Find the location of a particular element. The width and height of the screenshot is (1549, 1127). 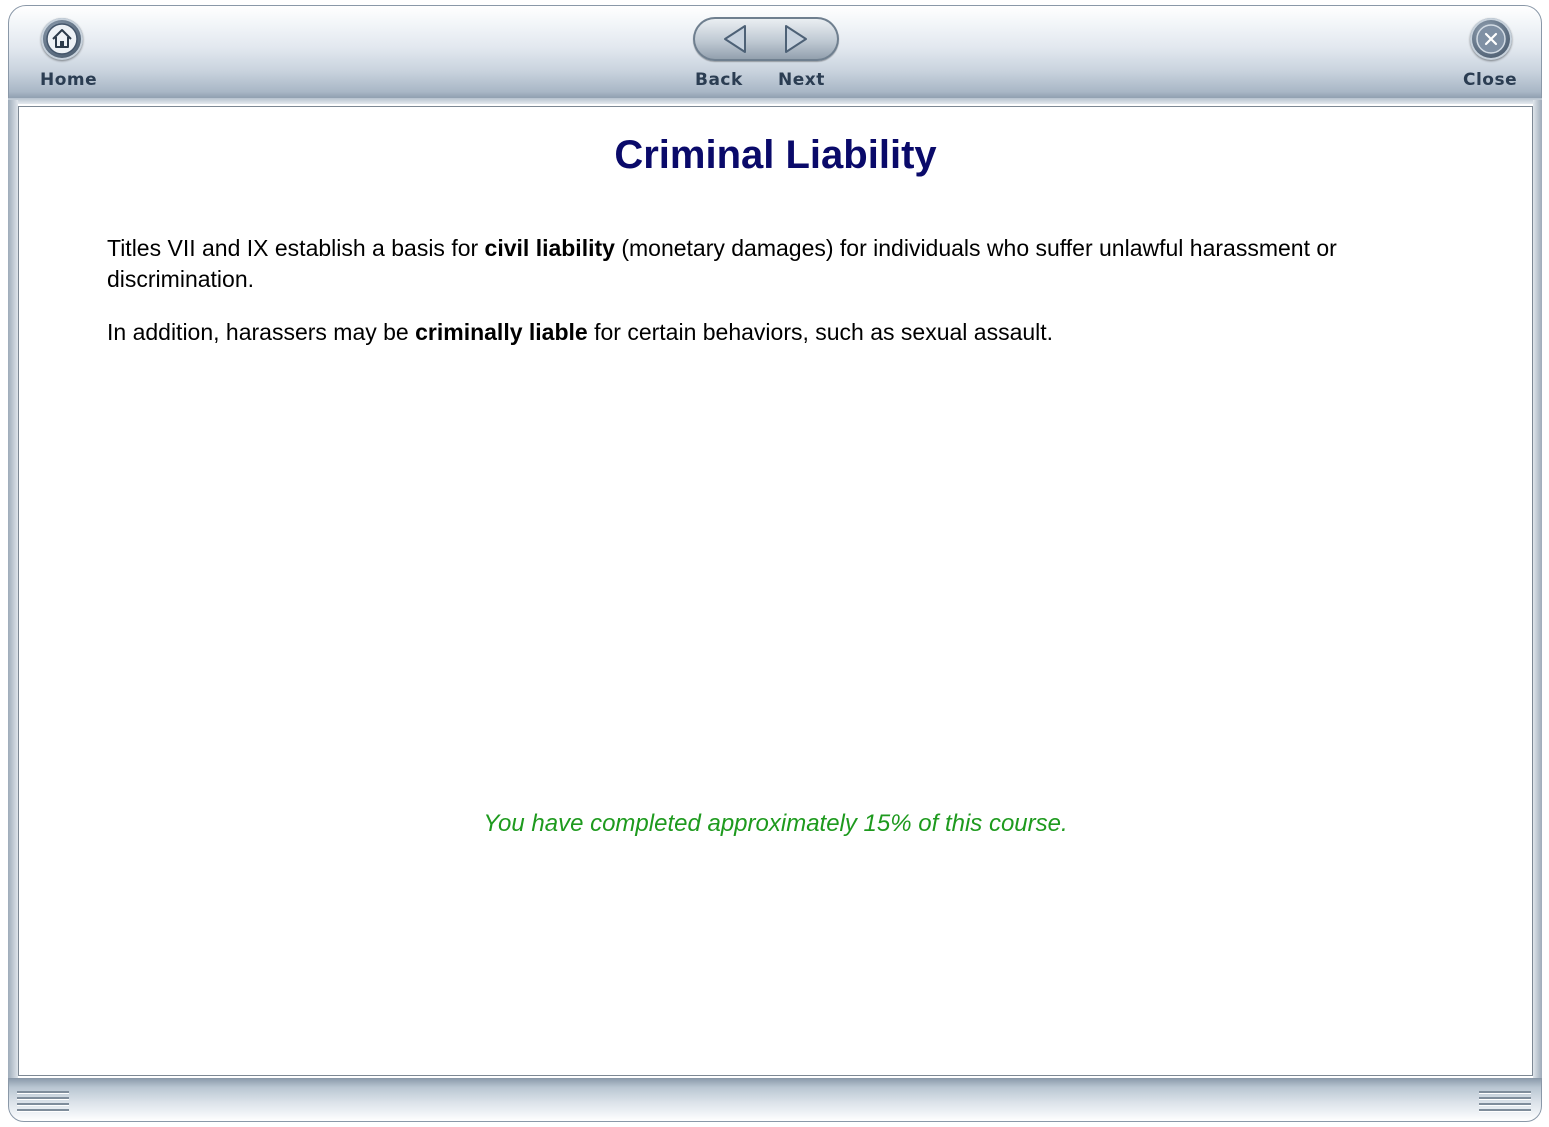

home-button is located at coordinates (62, 39).